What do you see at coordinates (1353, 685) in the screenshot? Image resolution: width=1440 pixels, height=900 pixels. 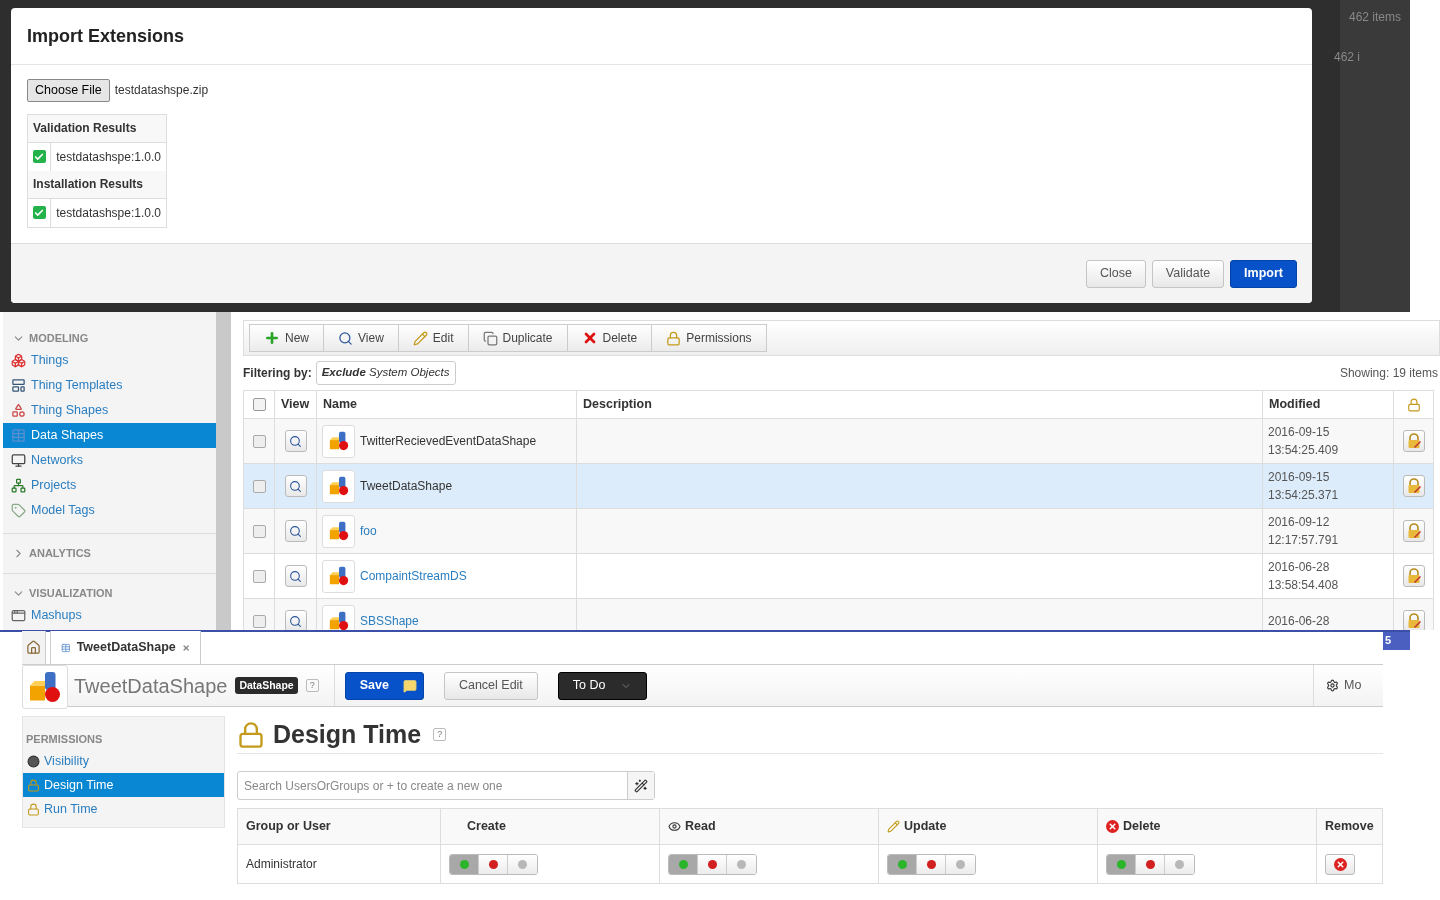 I see `more-label: Mo` at bounding box center [1353, 685].